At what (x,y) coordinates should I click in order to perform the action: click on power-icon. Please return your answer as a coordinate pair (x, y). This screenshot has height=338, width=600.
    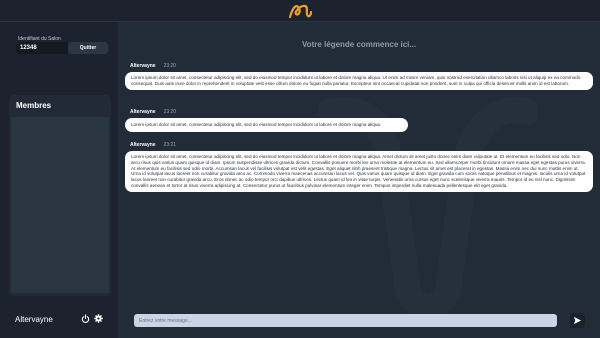
    Looking at the image, I should click on (85, 318).